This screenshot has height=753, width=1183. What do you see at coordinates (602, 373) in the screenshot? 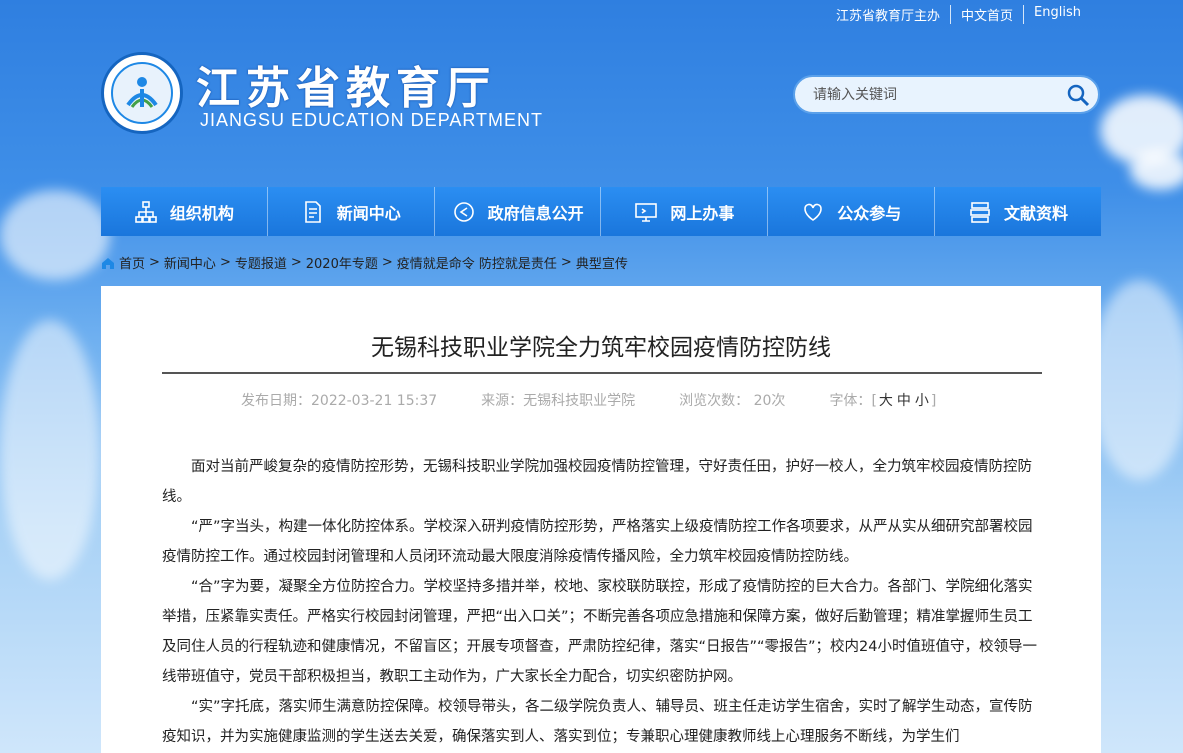
I see `title-divider` at bounding box center [602, 373].